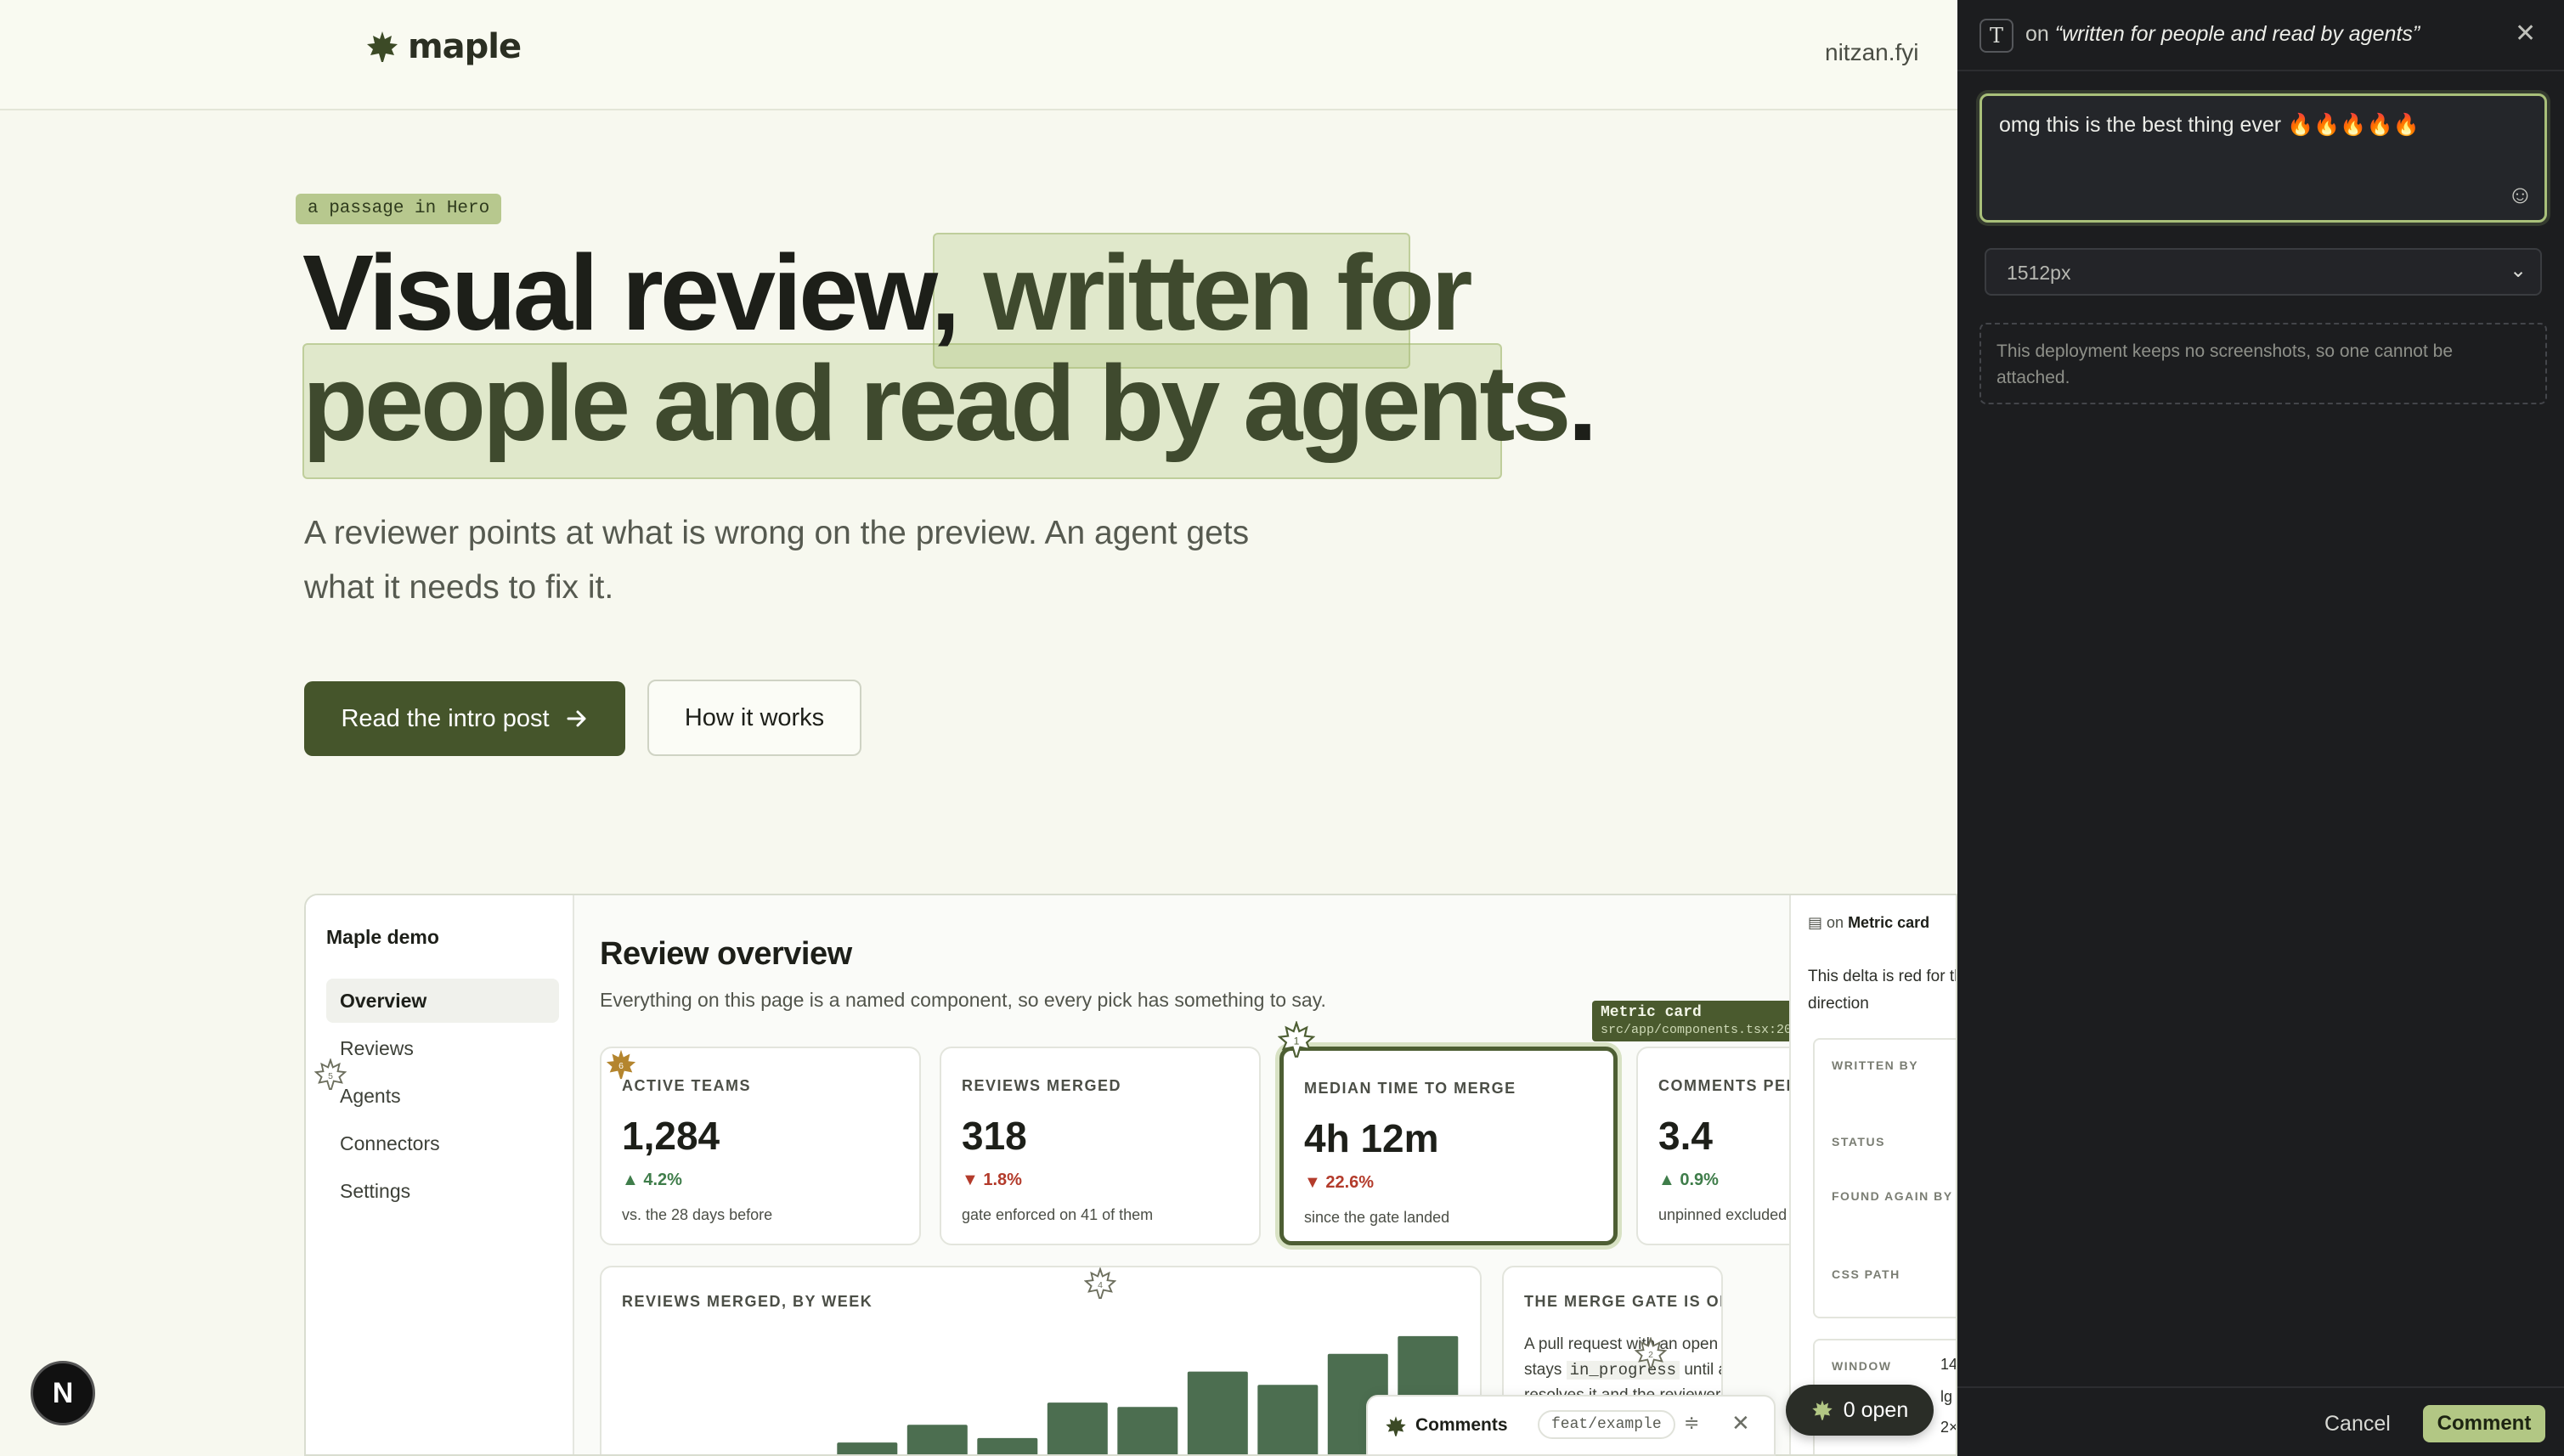 The image size is (2564, 1456). Describe the element at coordinates (2263, 272) in the screenshot. I see `viewport-select: 1512px ⌄` at that location.